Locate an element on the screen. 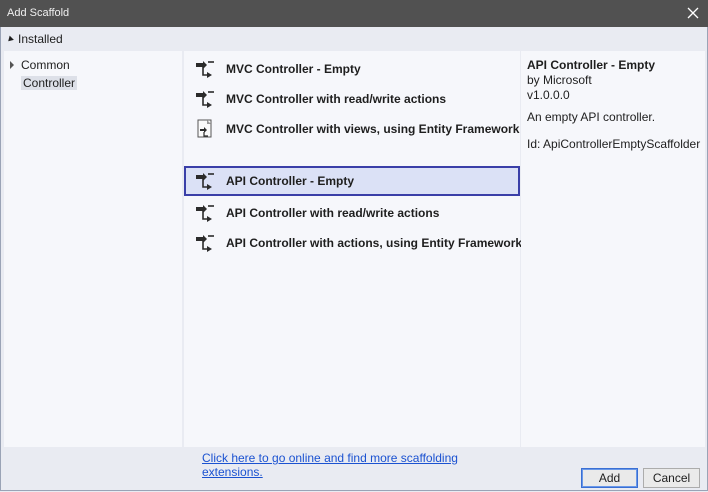  installed-label: Installed is located at coordinates (40, 39).